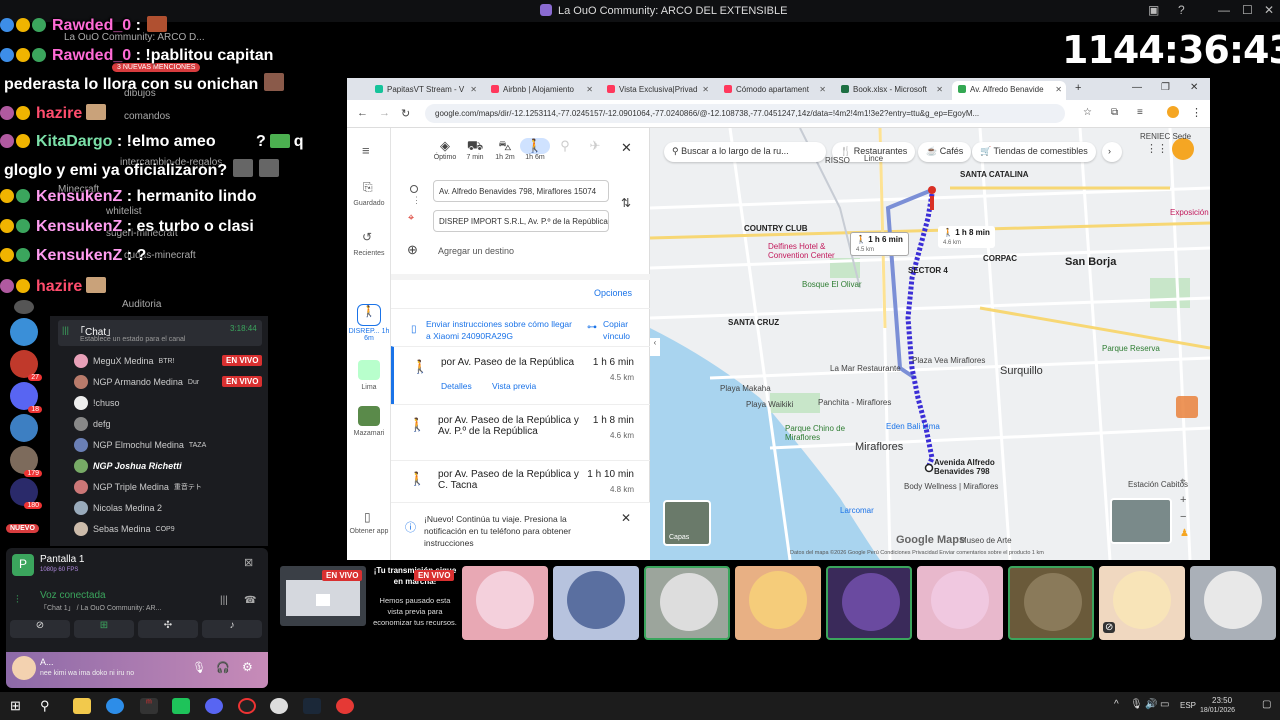 This screenshot has width=1280, height=720. Describe the element at coordinates (514, 386) in the screenshot. I see `preview-link: Vista previa` at that location.